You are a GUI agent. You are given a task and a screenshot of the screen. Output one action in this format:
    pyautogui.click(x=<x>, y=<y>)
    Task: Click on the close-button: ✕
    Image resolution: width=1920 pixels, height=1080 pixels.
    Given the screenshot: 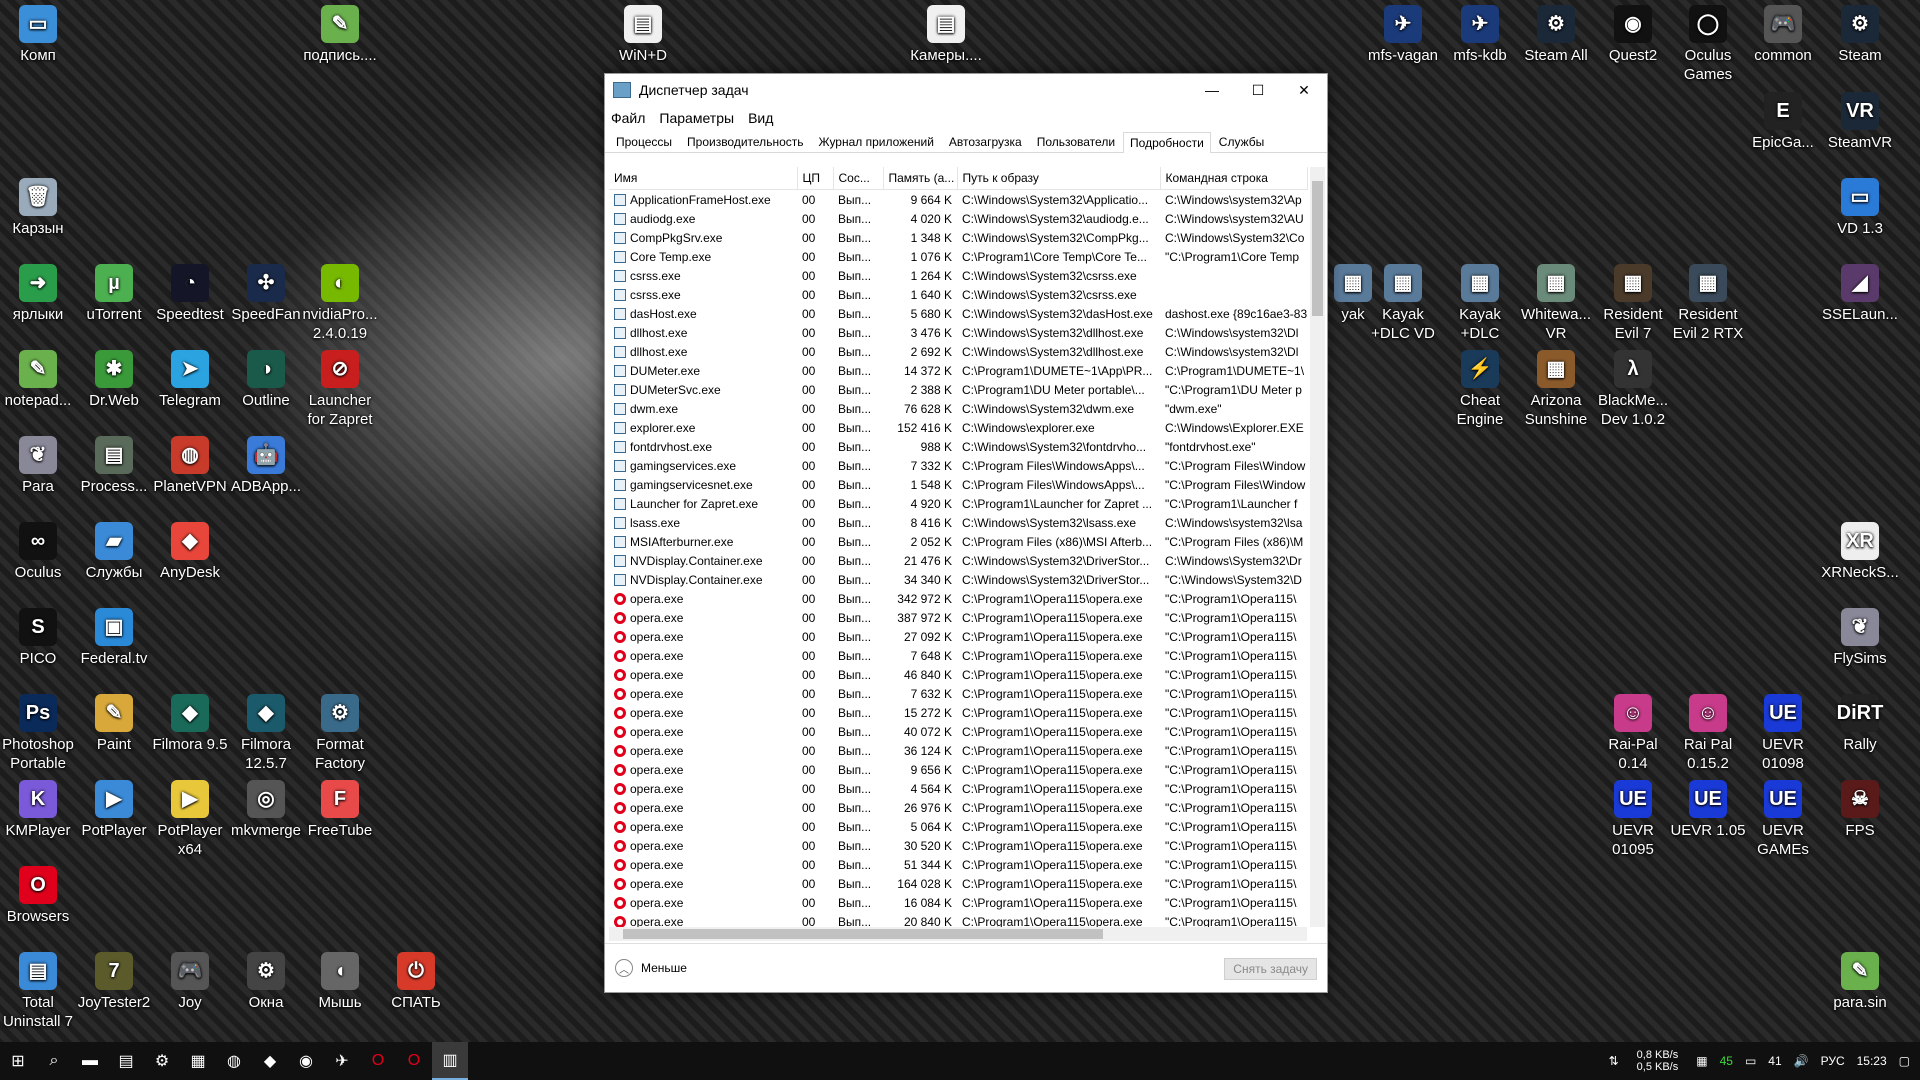 What is the action you would take?
    pyautogui.click(x=1304, y=90)
    